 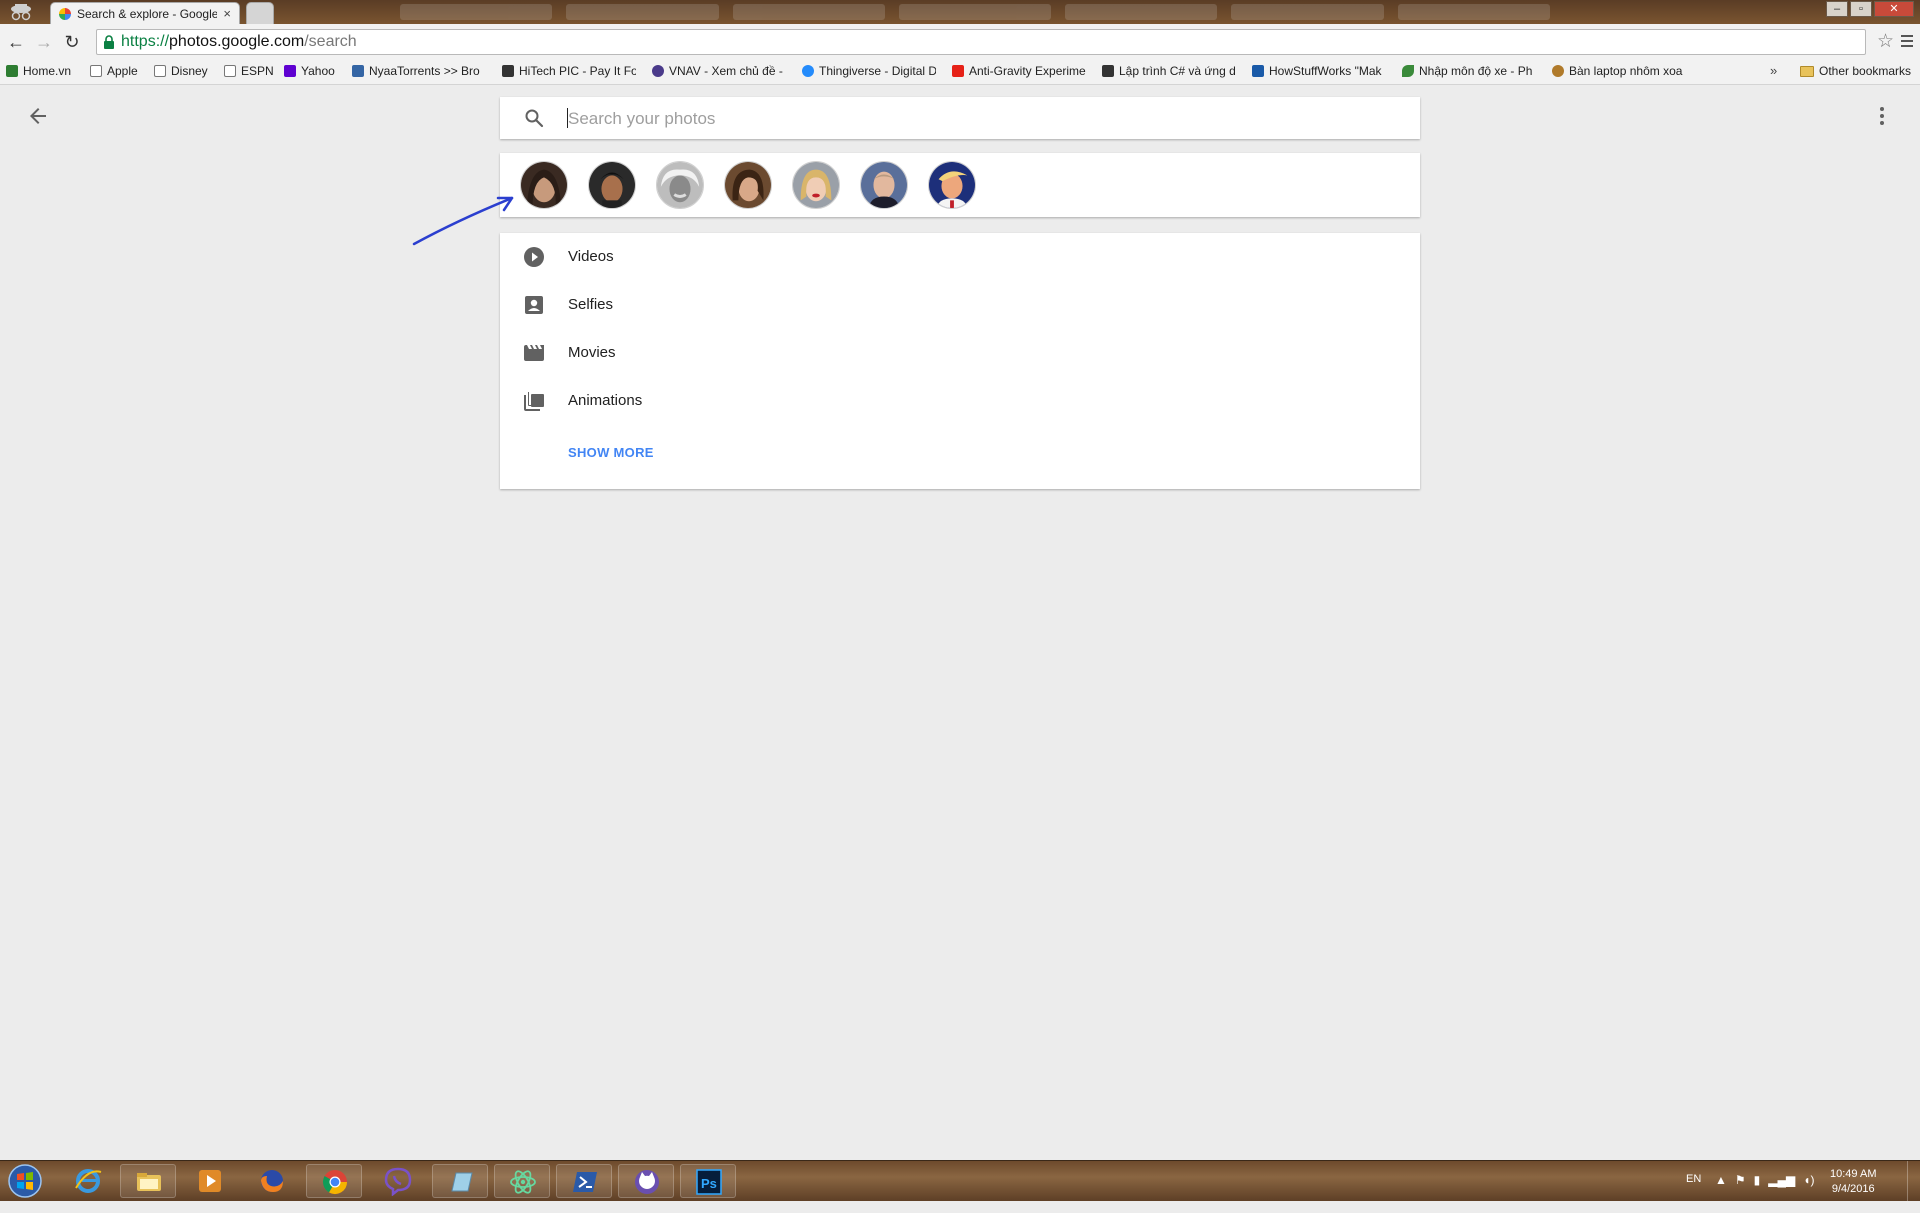 What do you see at coordinates (1853, 1187) in the screenshot?
I see `system-clock: 10:49 AM 9/4/2016` at bounding box center [1853, 1187].